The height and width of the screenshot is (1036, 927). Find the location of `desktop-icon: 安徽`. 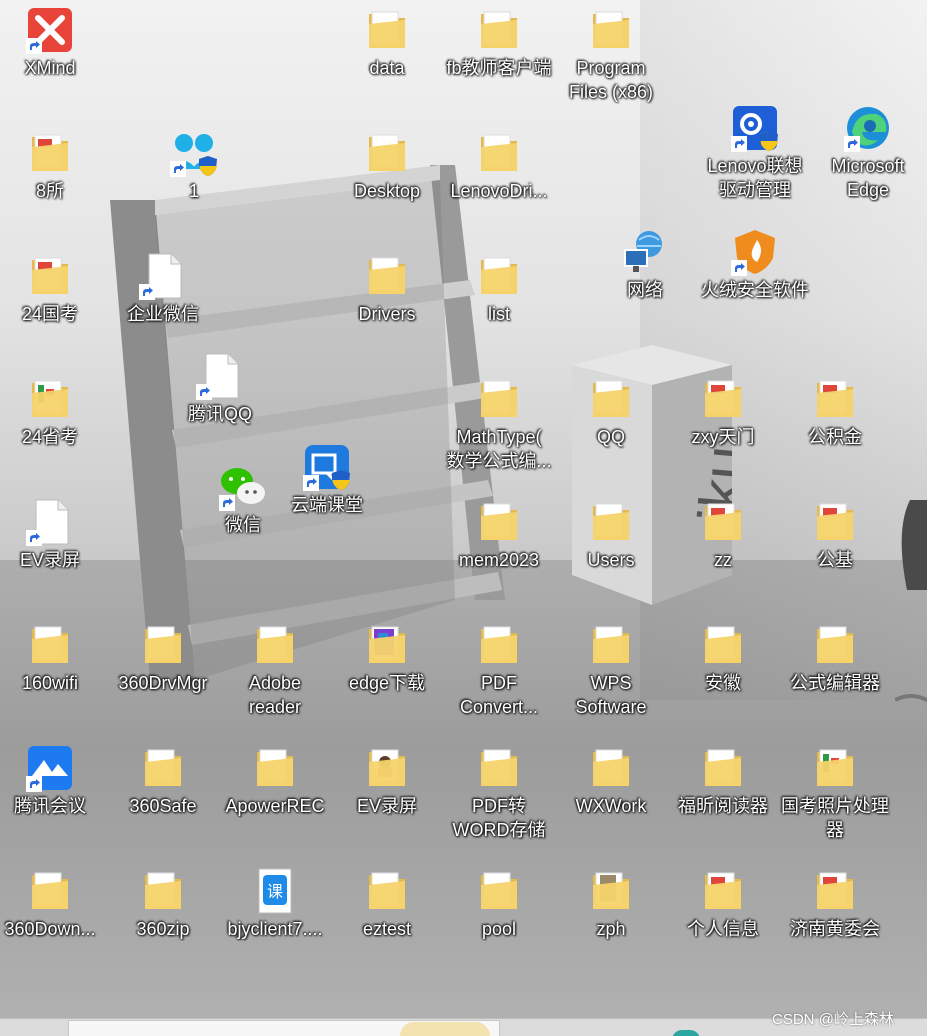

desktop-icon: 安徽 is located at coordinates (723, 673).